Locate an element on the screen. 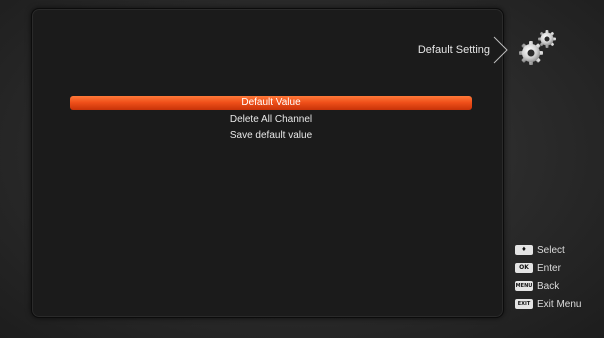 Image resolution: width=604 pixels, height=338 pixels. legend-exit-menu: EXIT Exit Menu is located at coordinates (557, 304).